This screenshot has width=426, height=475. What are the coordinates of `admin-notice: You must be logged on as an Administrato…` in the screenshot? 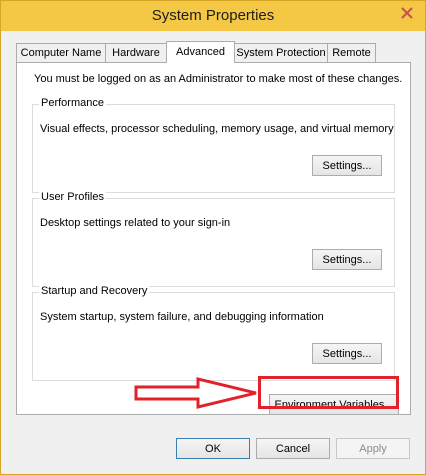 It's located at (218, 79).